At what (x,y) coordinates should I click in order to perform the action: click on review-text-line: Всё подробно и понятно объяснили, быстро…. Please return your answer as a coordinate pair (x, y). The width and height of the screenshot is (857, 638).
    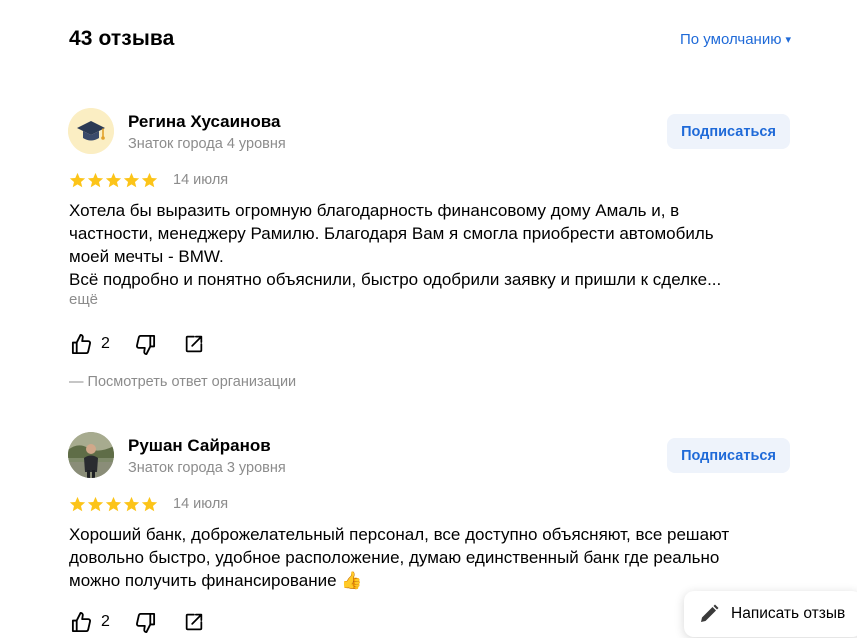
    Looking at the image, I should click on (395, 279).